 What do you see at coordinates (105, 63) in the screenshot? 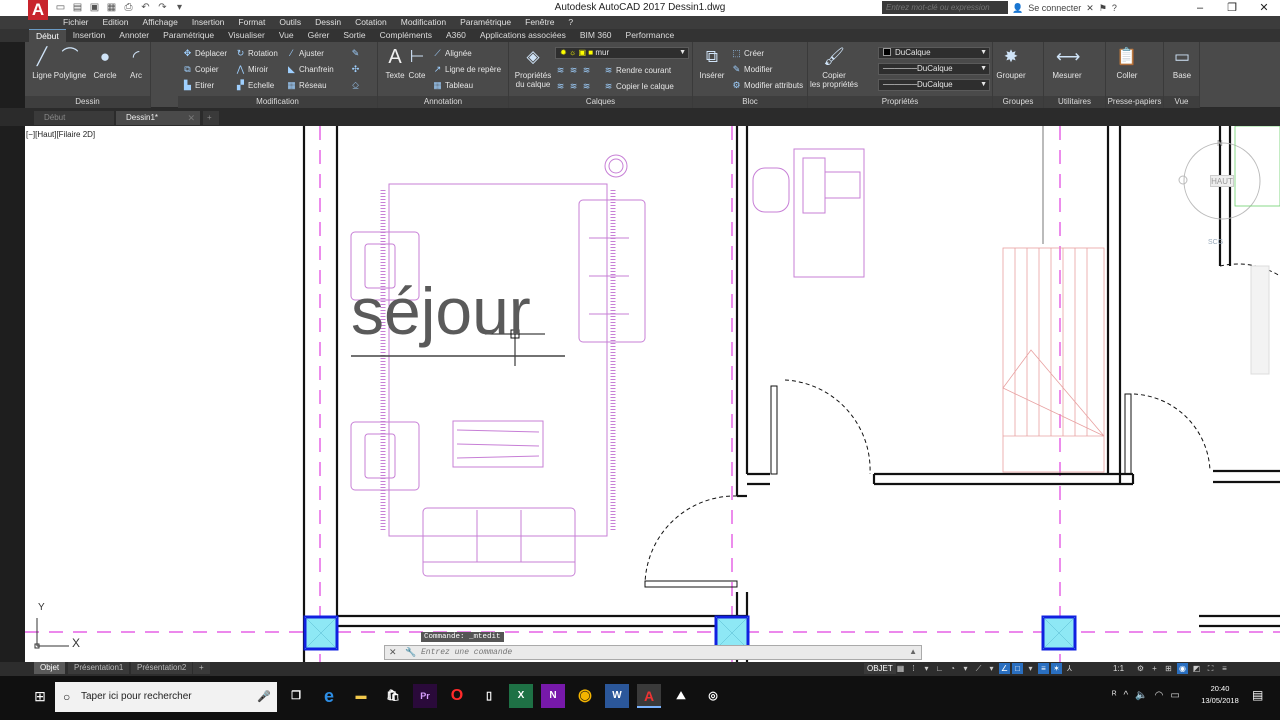
I see `cercle-tool: ● Cercle` at bounding box center [105, 63].